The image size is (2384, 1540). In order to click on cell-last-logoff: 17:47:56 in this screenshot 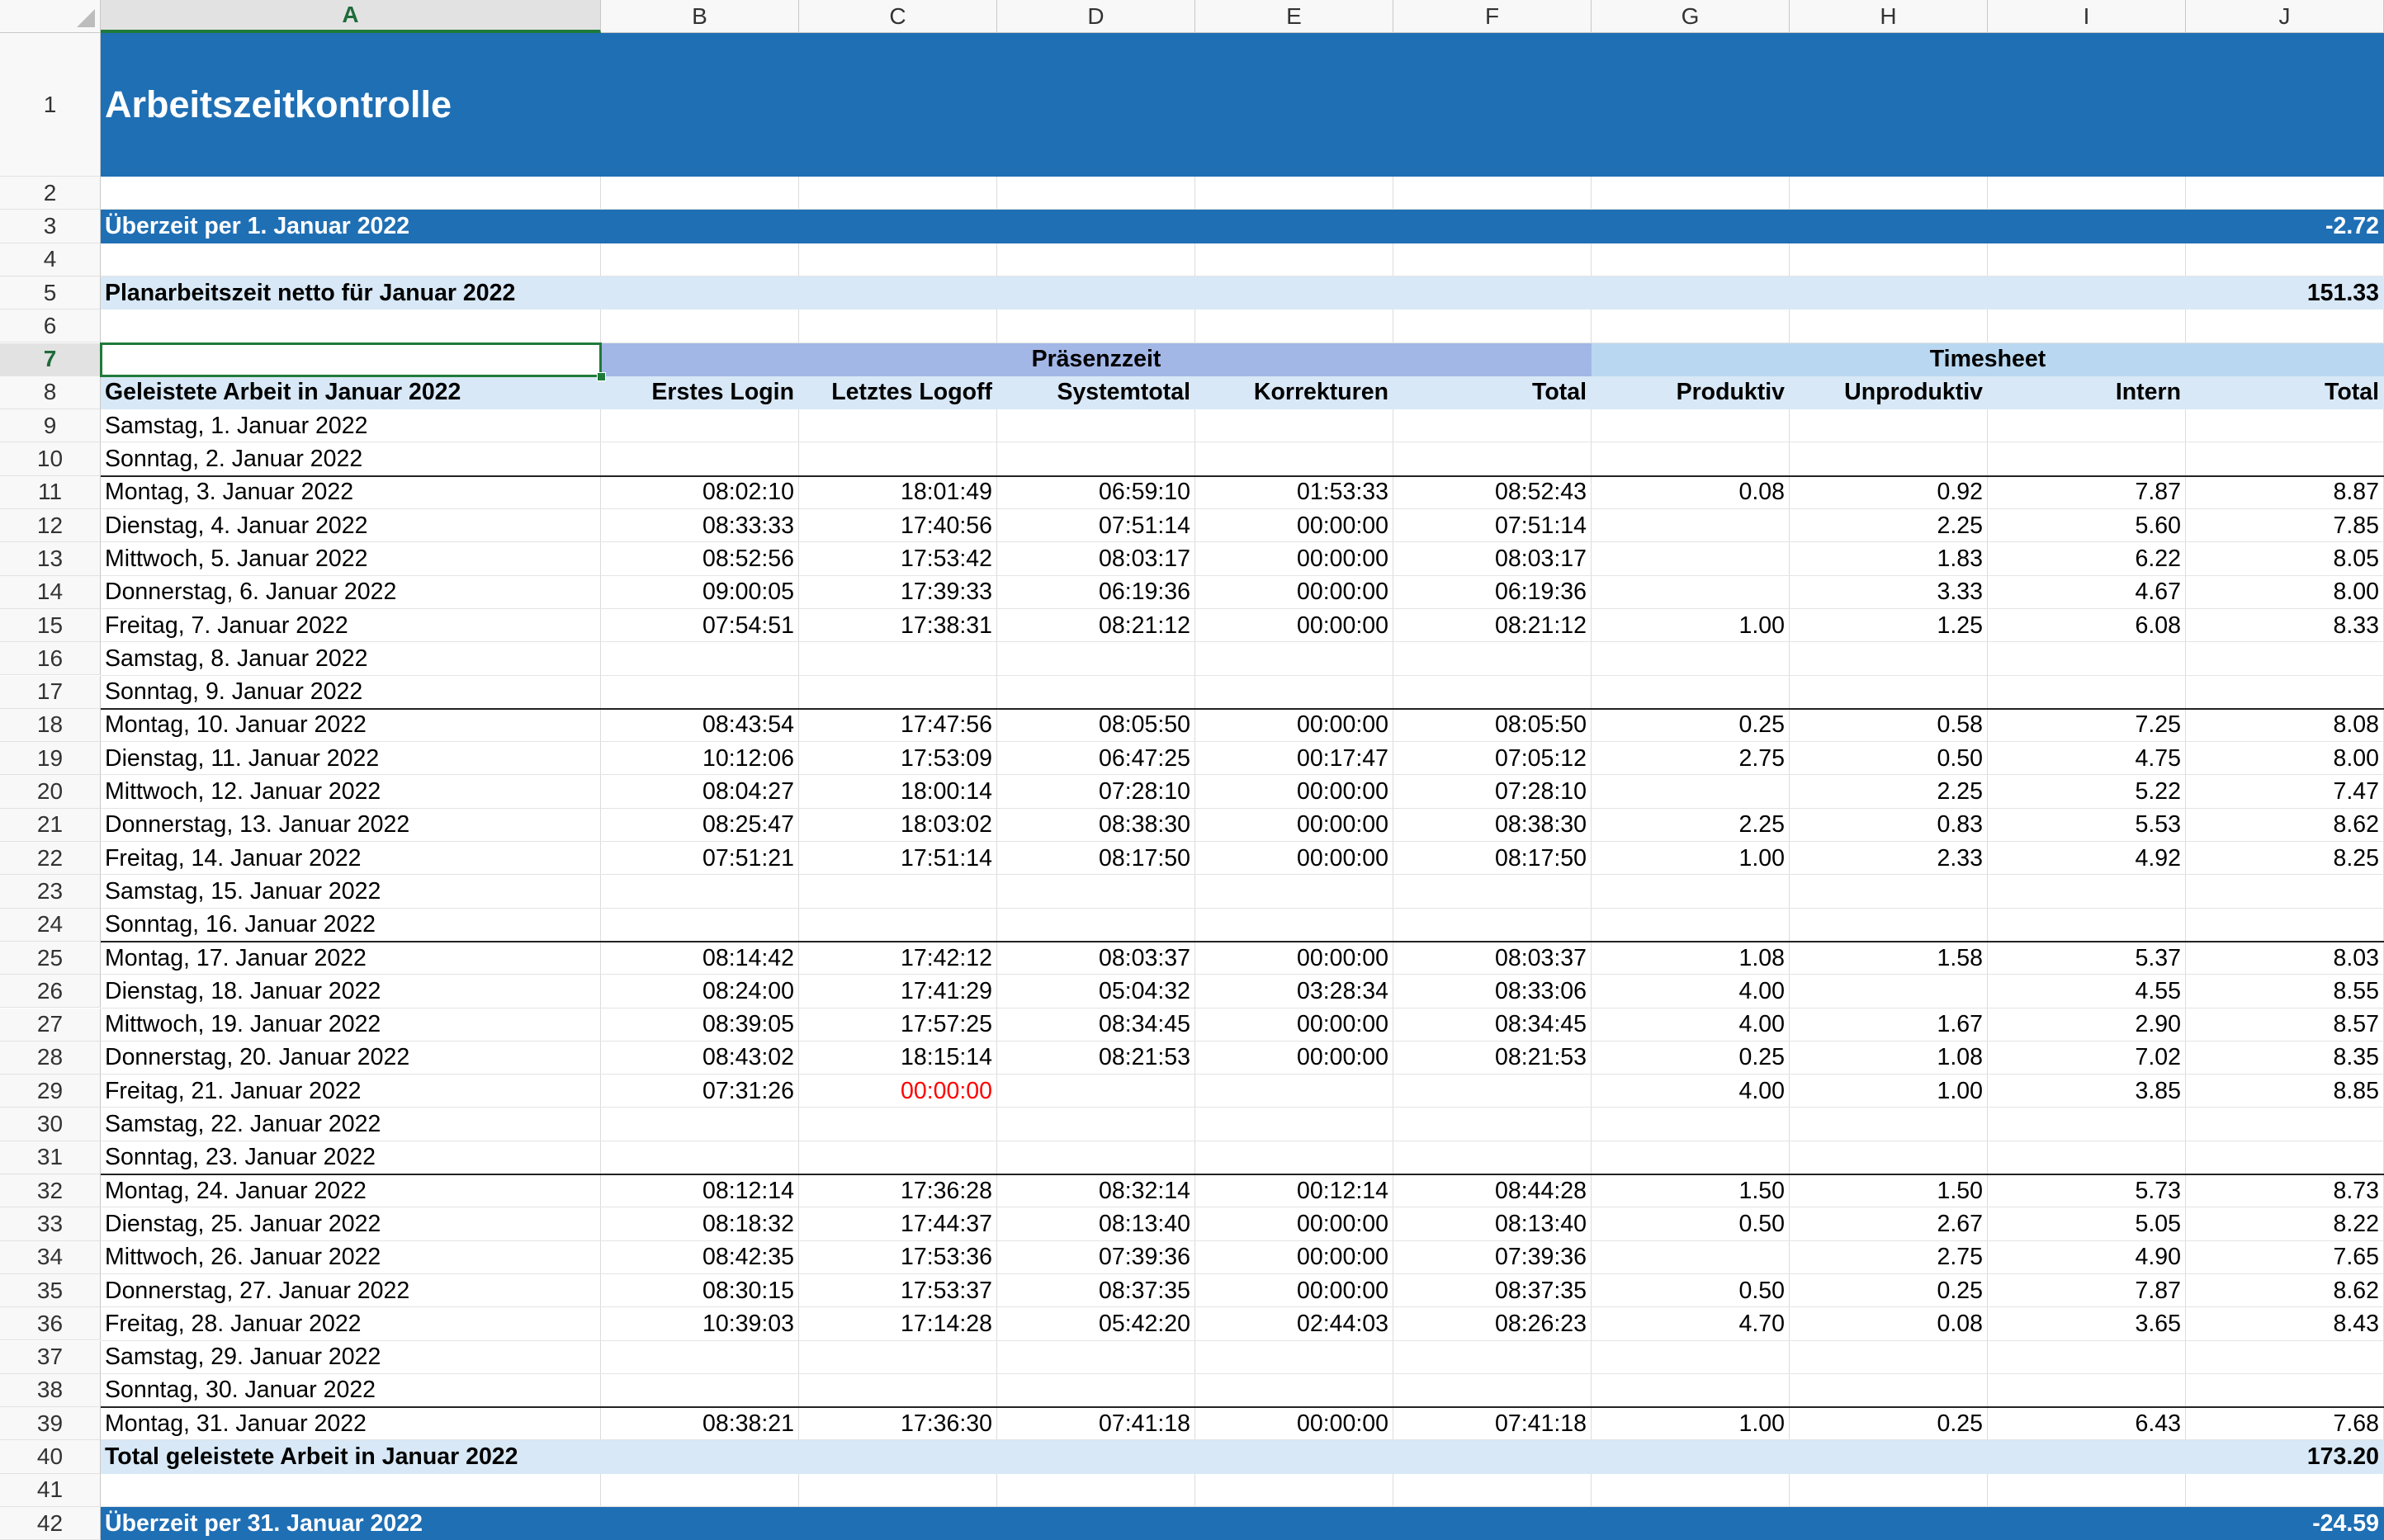, I will do `click(898, 725)`.